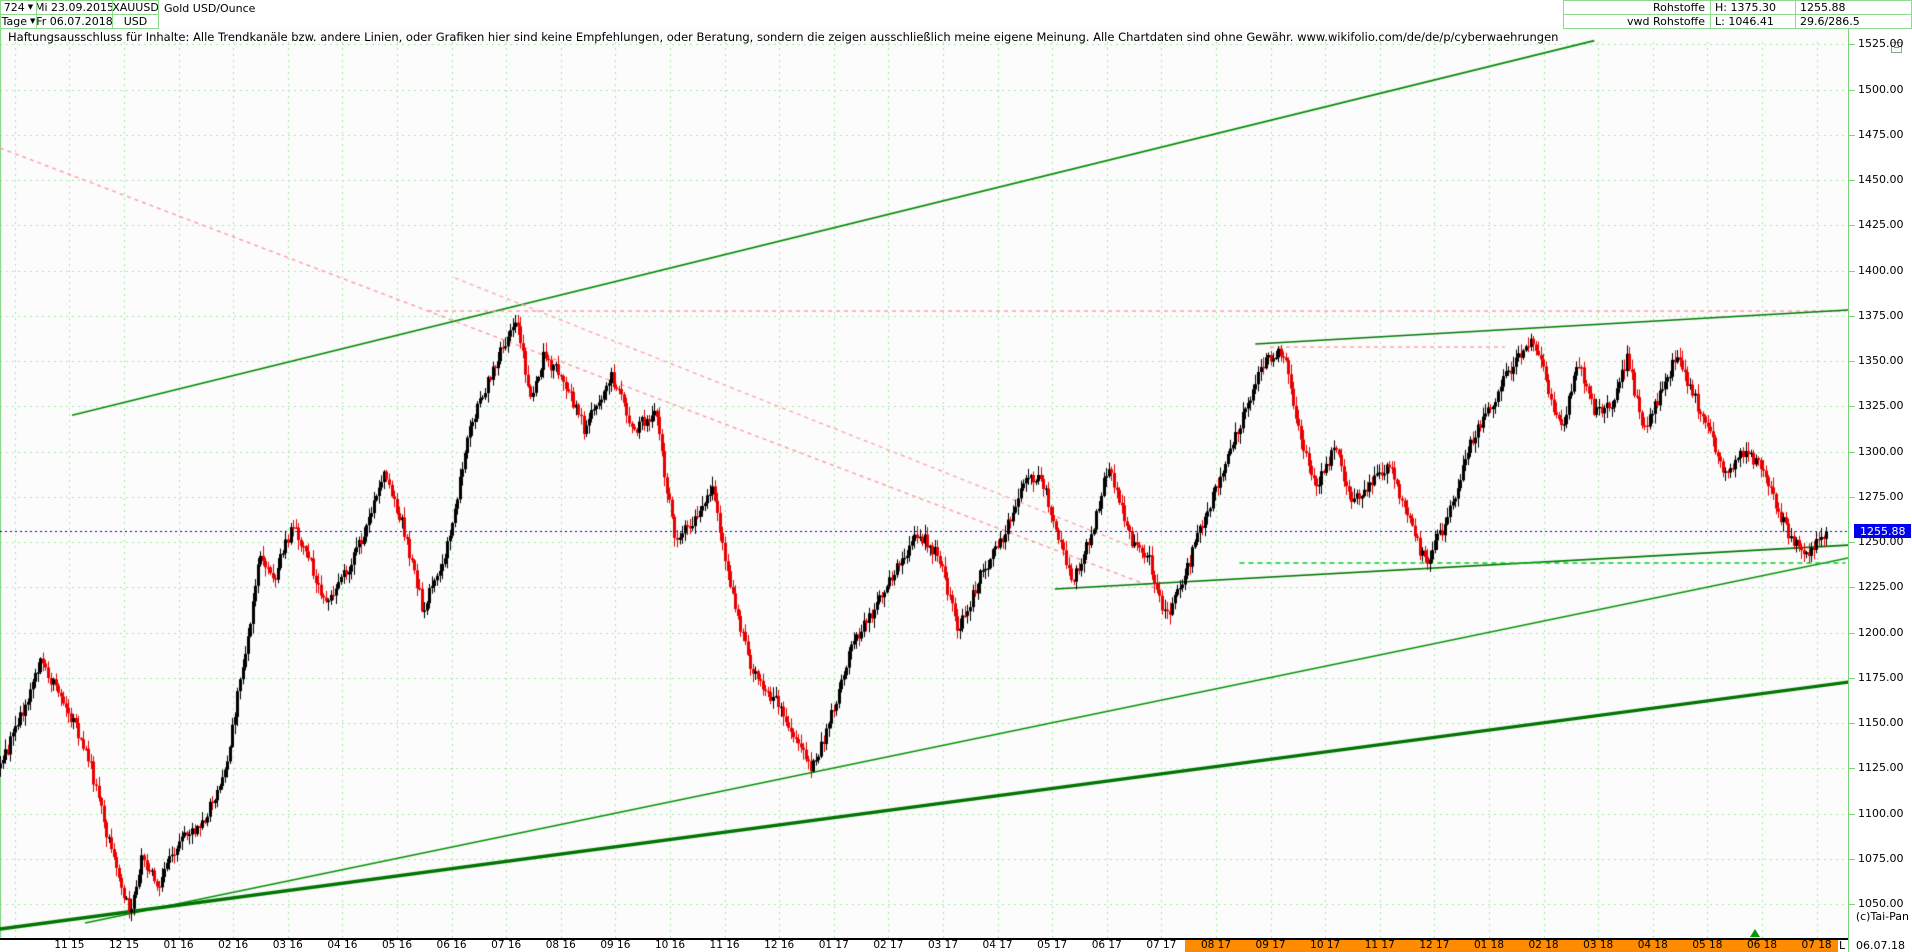 The height and width of the screenshot is (952, 1912). Describe the element at coordinates (1853, 7) in the screenshot. I see `last-price-header: 1255.88` at that location.